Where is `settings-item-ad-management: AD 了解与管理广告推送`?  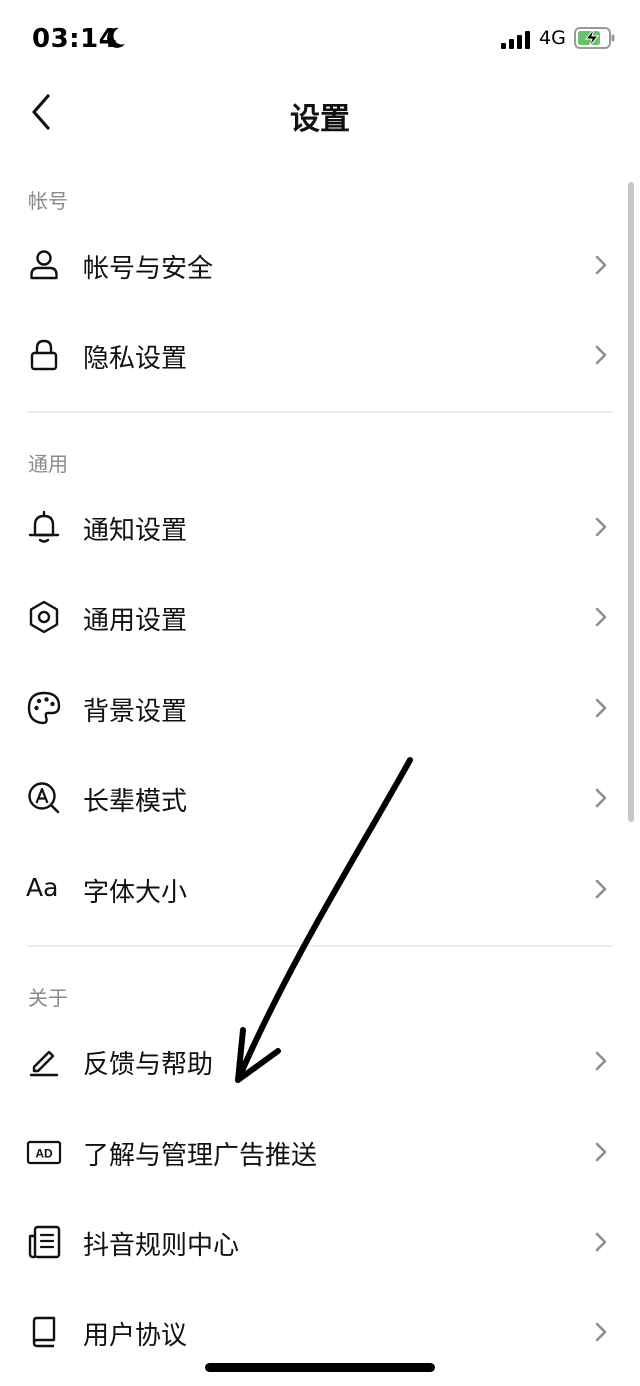
settings-item-ad-management: AD 了解与管理广告推送 is located at coordinates (313, 1152).